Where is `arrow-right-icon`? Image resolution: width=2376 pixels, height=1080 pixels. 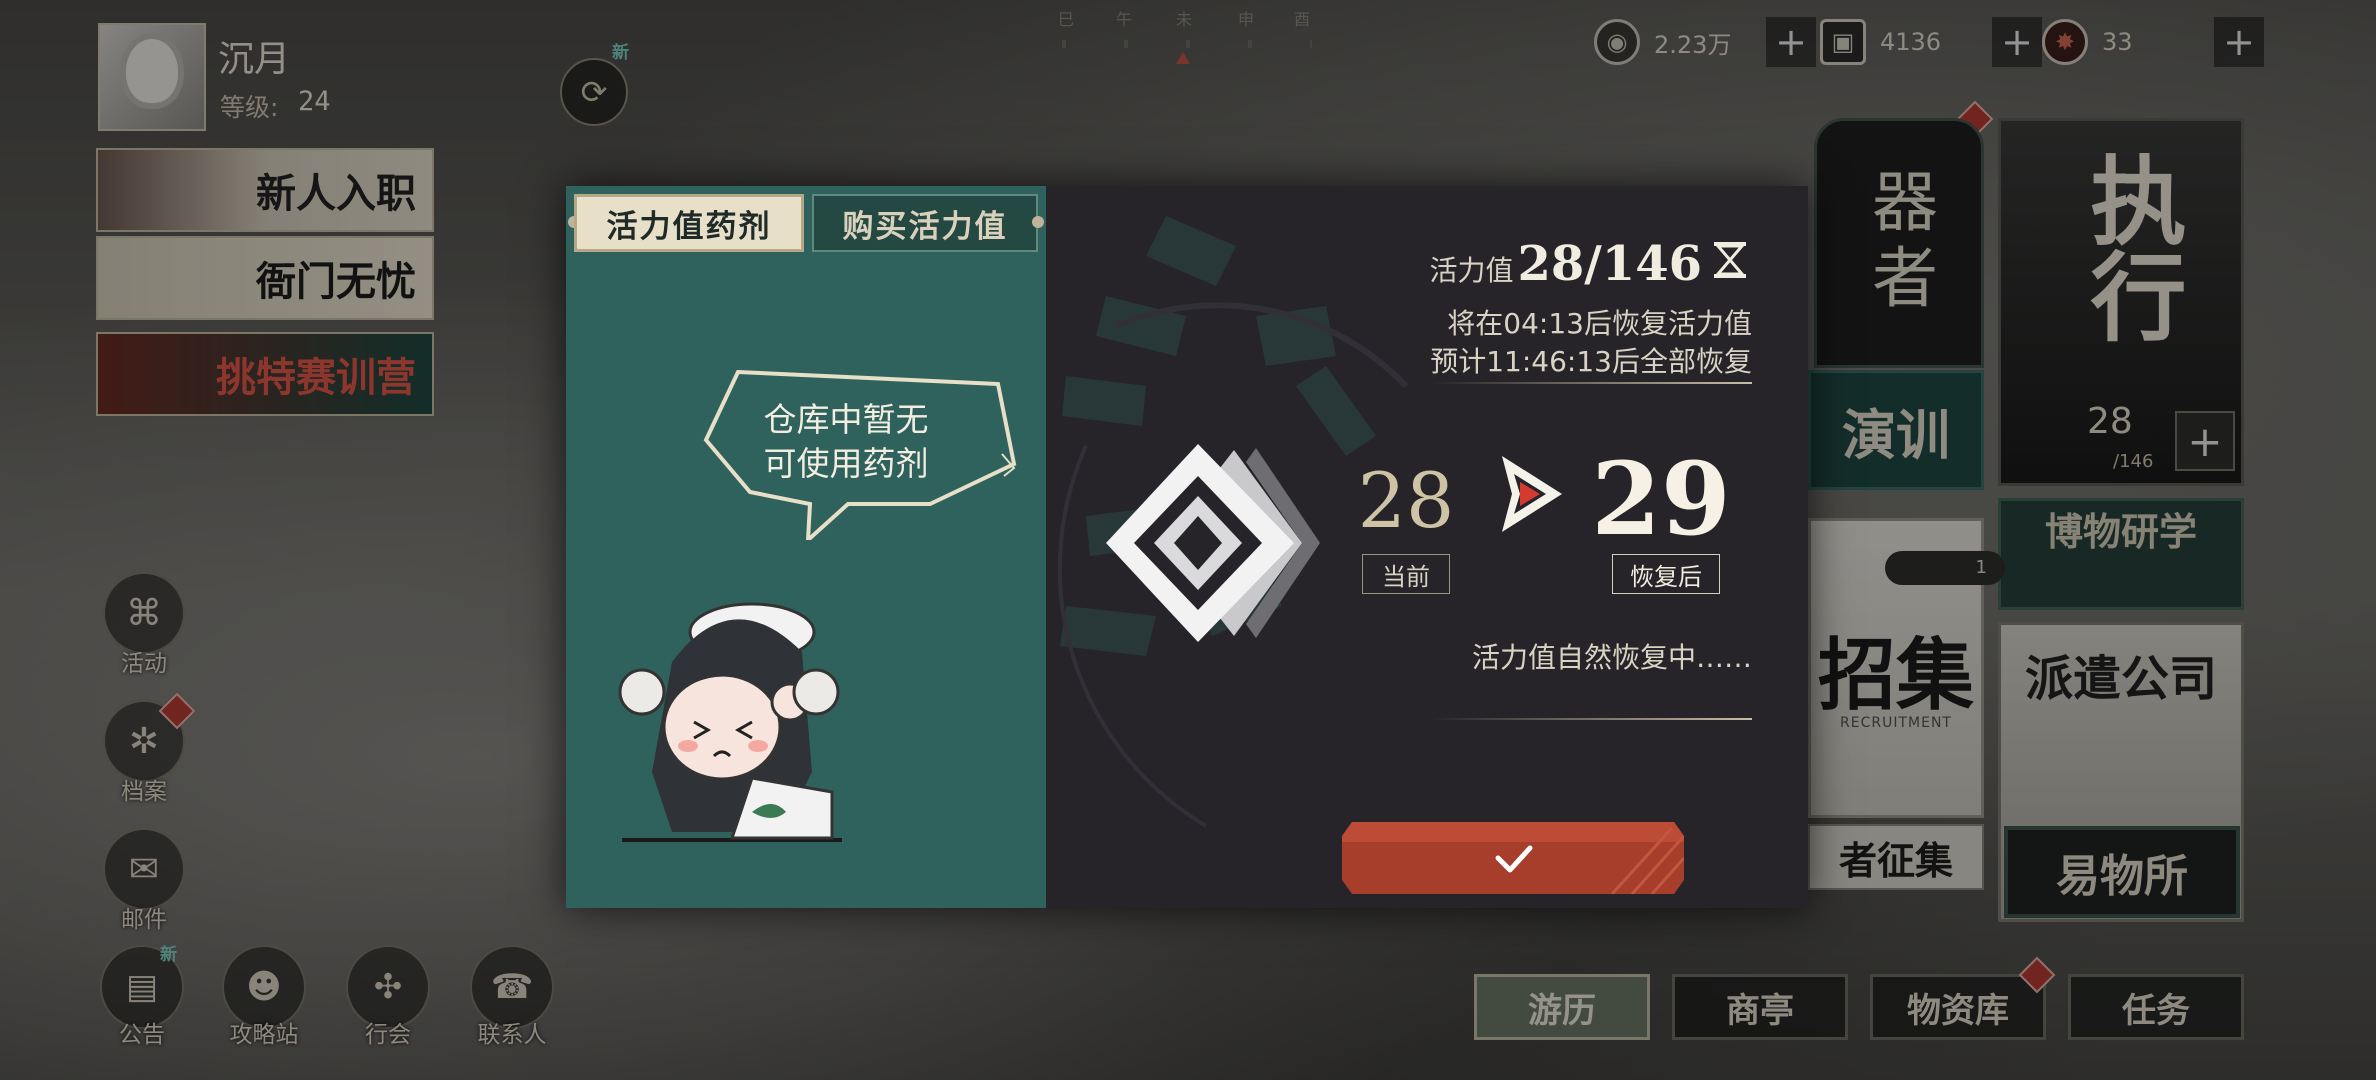 arrow-right-icon is located at coordinates (1532, 494).